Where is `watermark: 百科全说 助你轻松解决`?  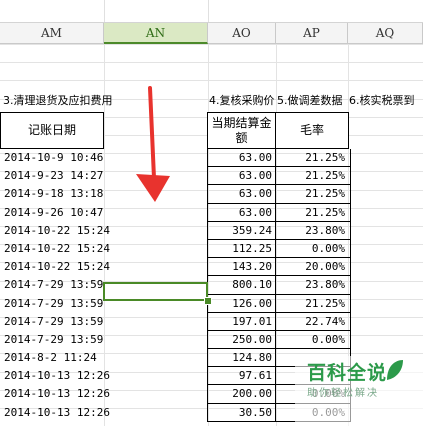 watermark: 百科全说 助你轻松解决 is located at coordinates (359, 391).